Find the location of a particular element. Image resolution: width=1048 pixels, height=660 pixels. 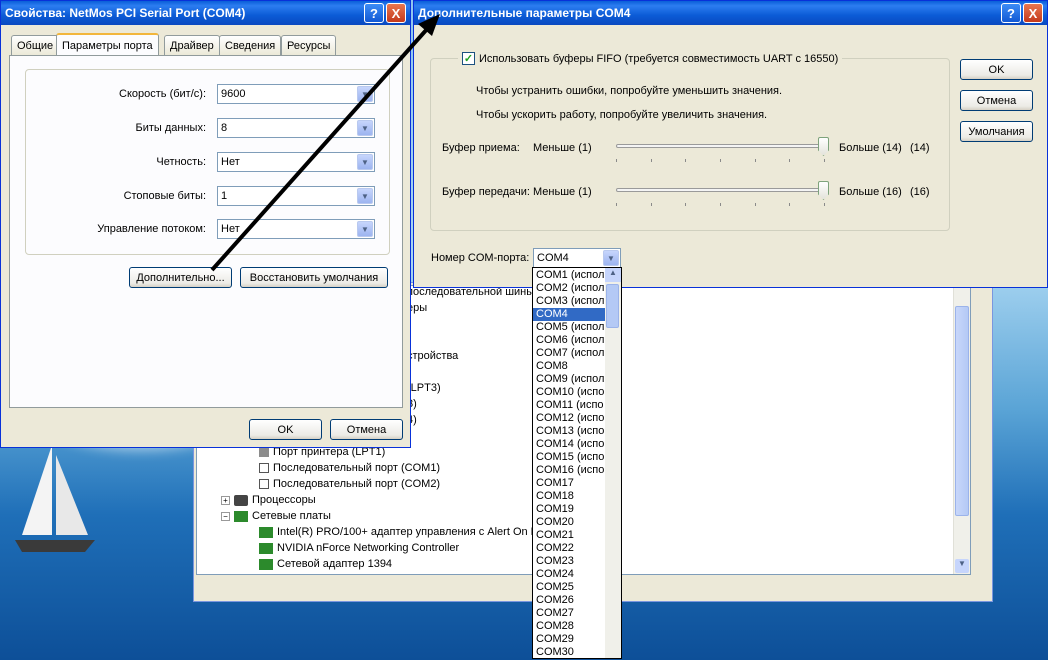

tree-item-com2: Последовательный порт (COM2) is located at coordinates (349, 484).